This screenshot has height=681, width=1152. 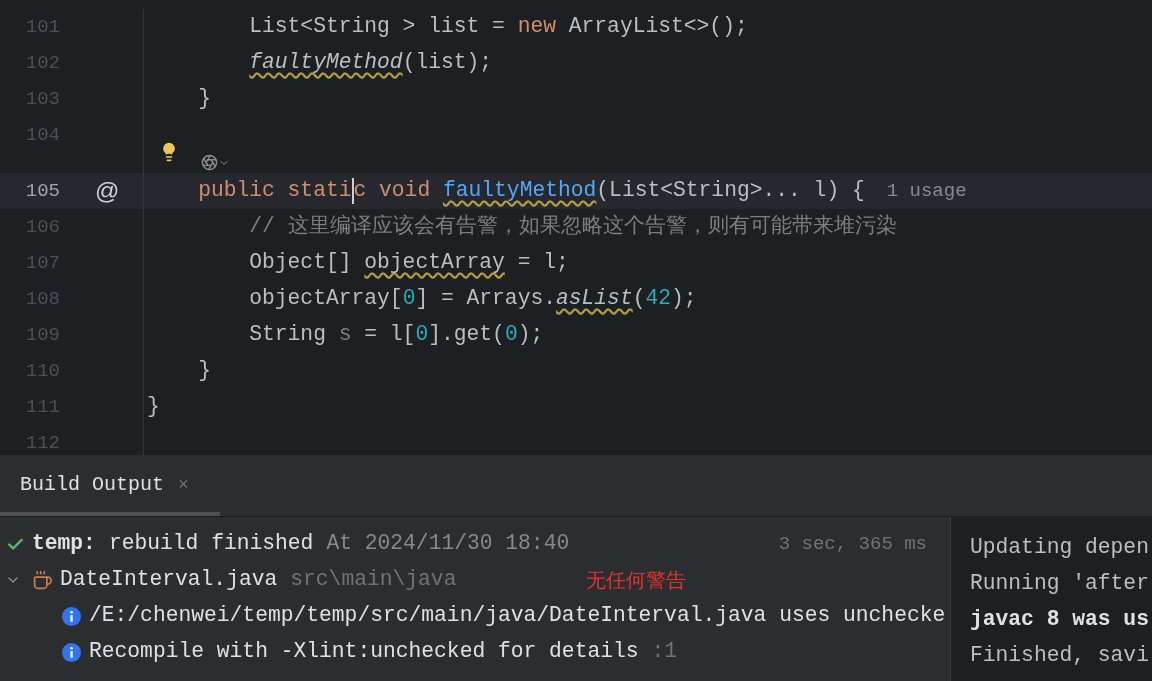 I want to click on build-duration: 3 sec, 365 ms, so click(x=852, y=544).